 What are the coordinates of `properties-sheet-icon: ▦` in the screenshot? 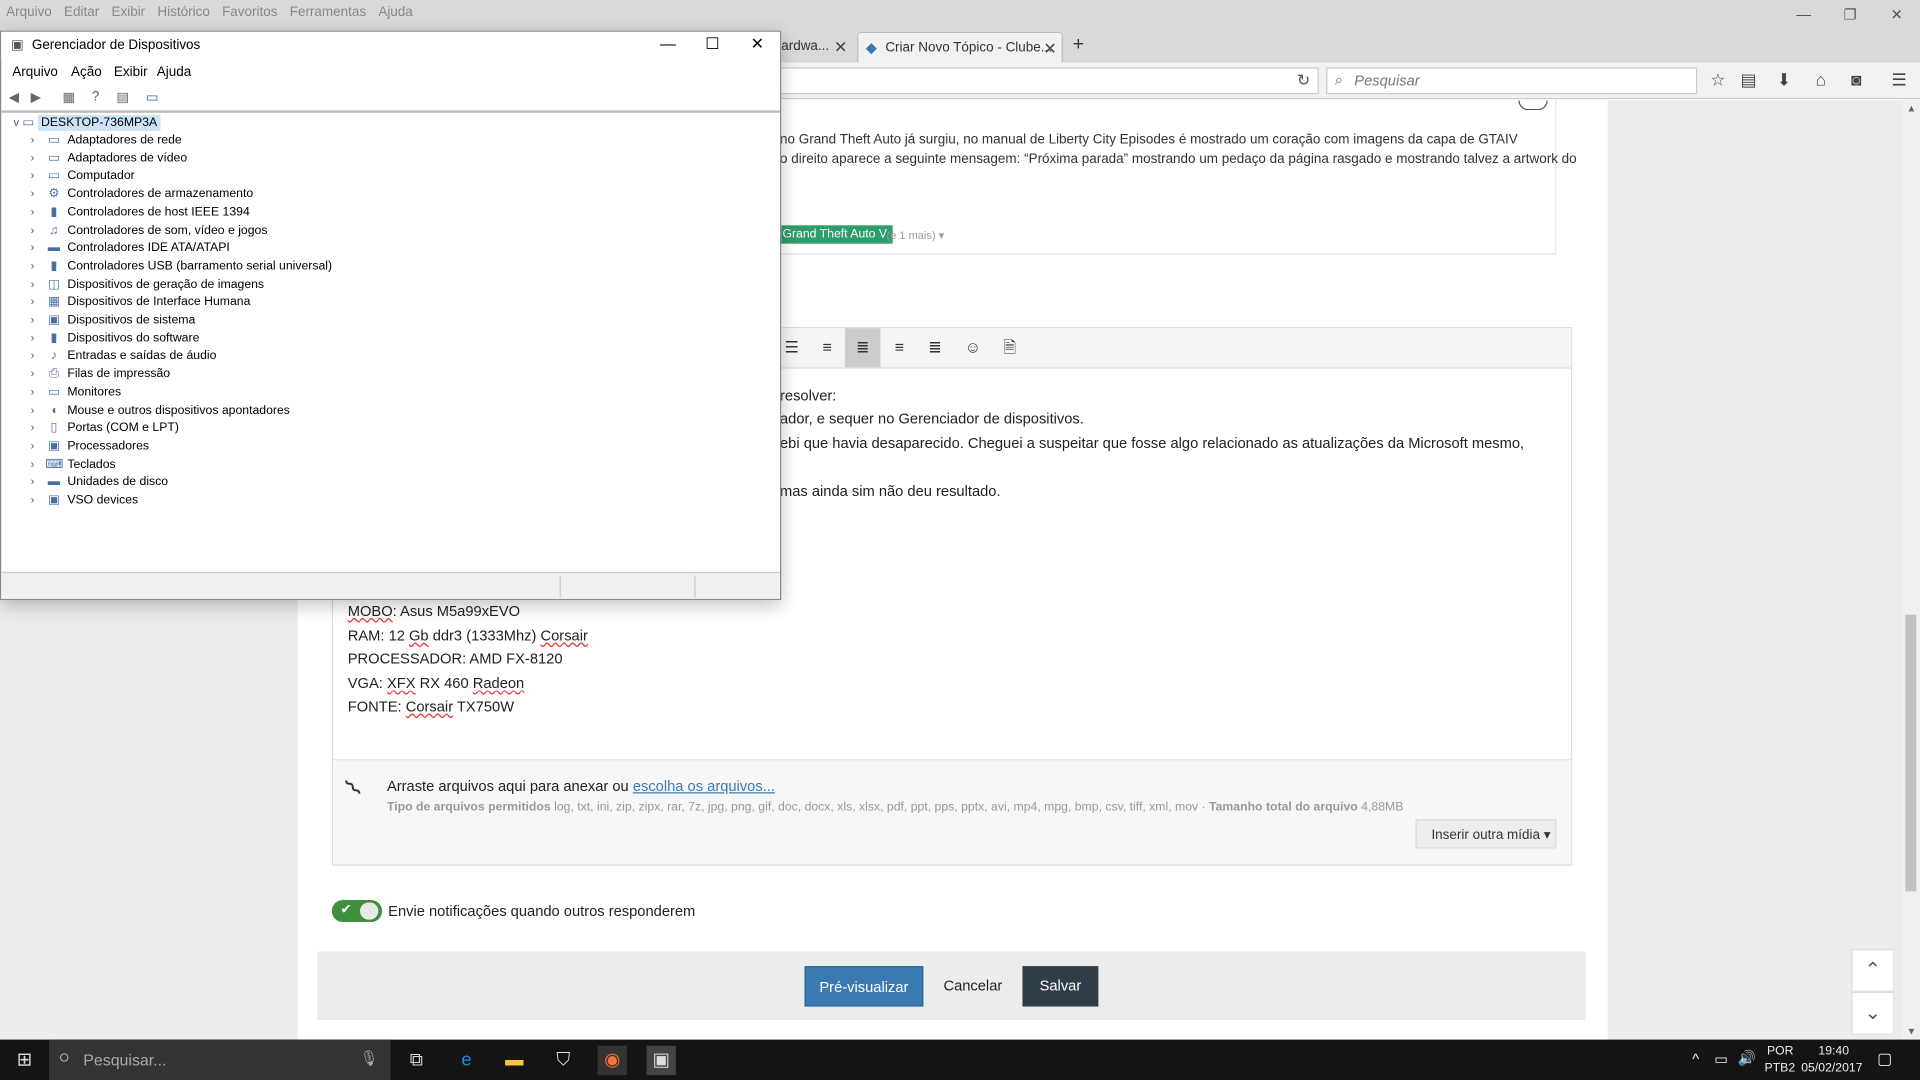 It's located at (68, 97).